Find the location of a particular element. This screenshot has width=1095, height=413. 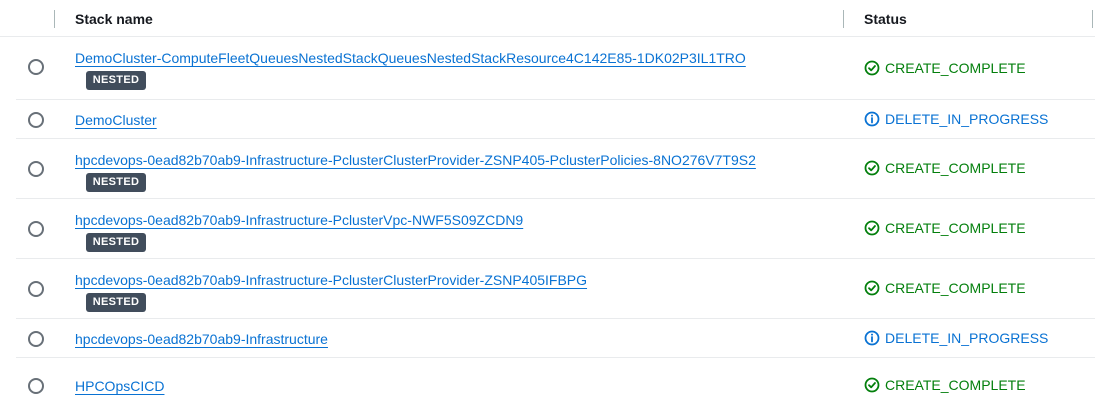

stack-name-link: DemoCluster is located at coordinates (116, 120).